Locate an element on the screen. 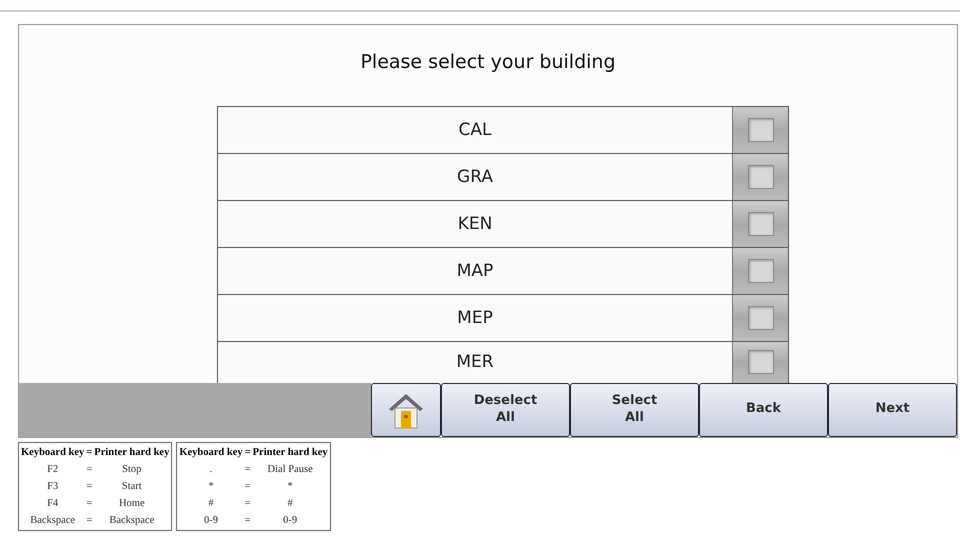 The height and width of the screenshot is (540, 960). table-cell-text: Home is located at coordinates (132, 504).